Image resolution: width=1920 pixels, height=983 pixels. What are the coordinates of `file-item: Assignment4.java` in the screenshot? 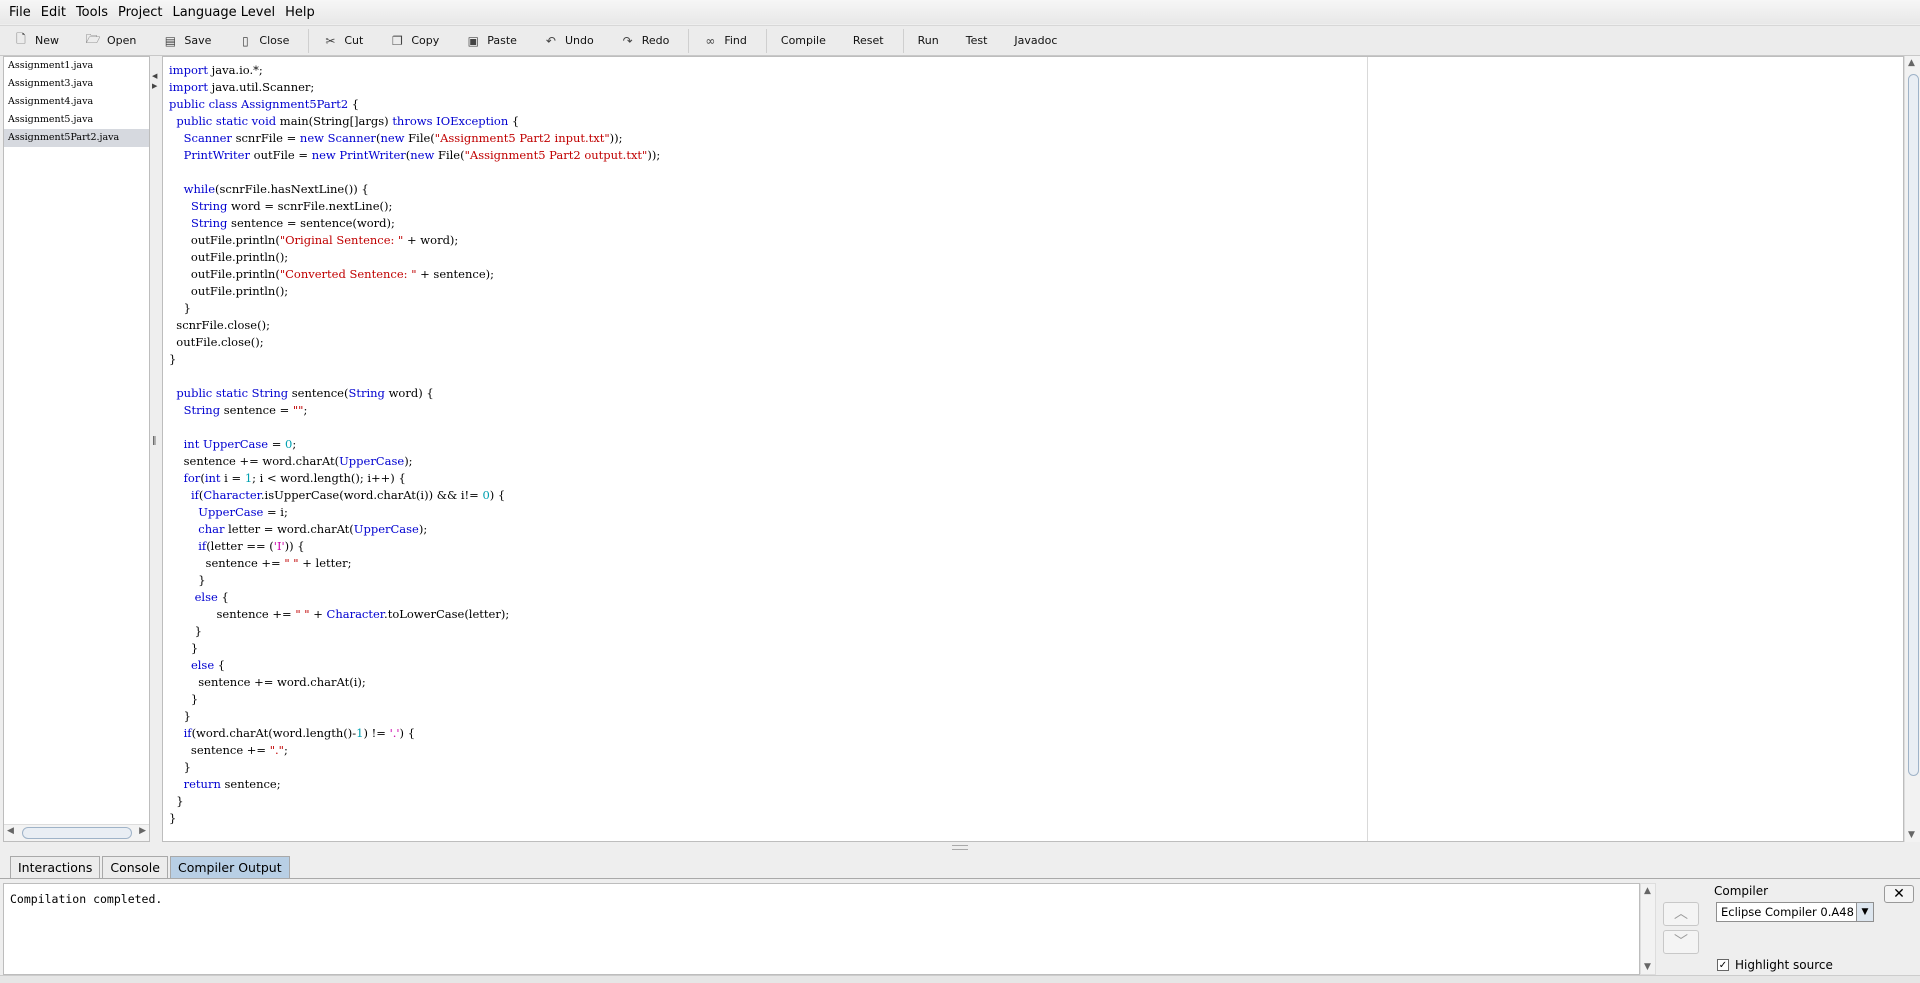 It's located at (76, 102).